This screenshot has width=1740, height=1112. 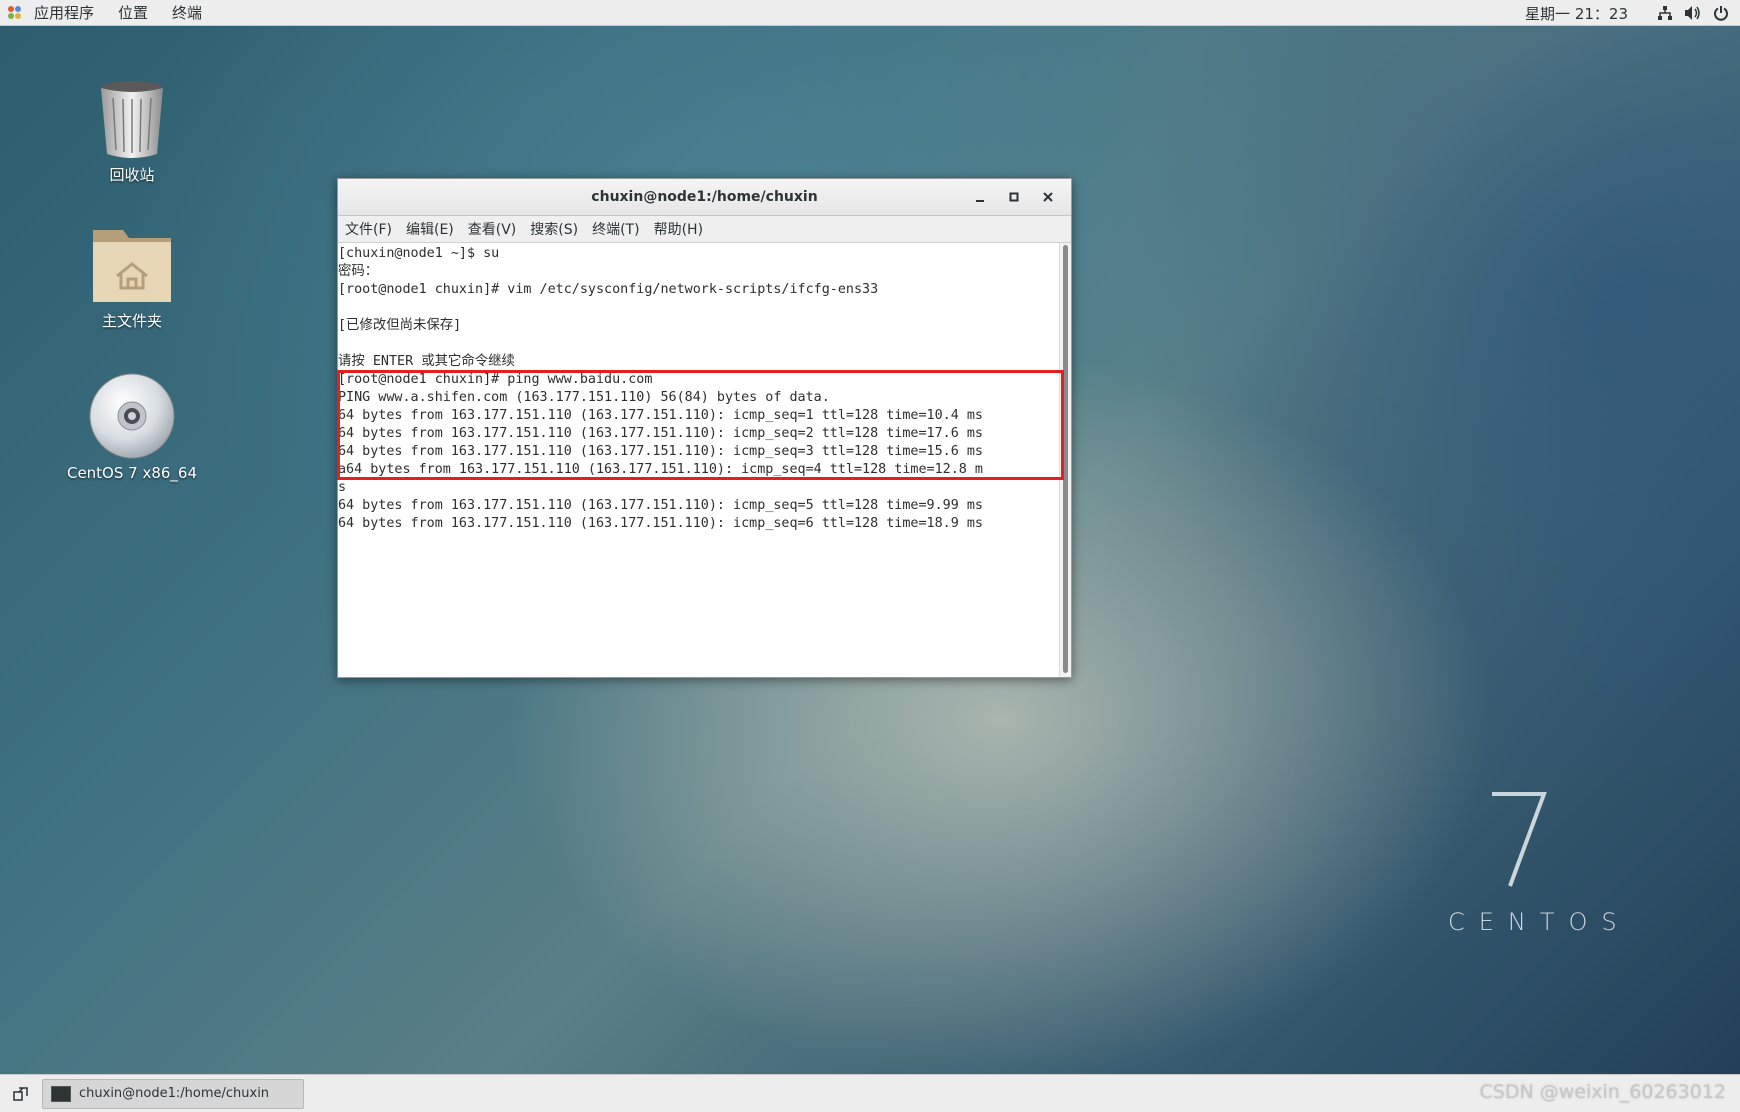 What do you see at coordinates (1048, 197) in the screenshot?
I see `close-icon` at bounding box center [1048, 197].